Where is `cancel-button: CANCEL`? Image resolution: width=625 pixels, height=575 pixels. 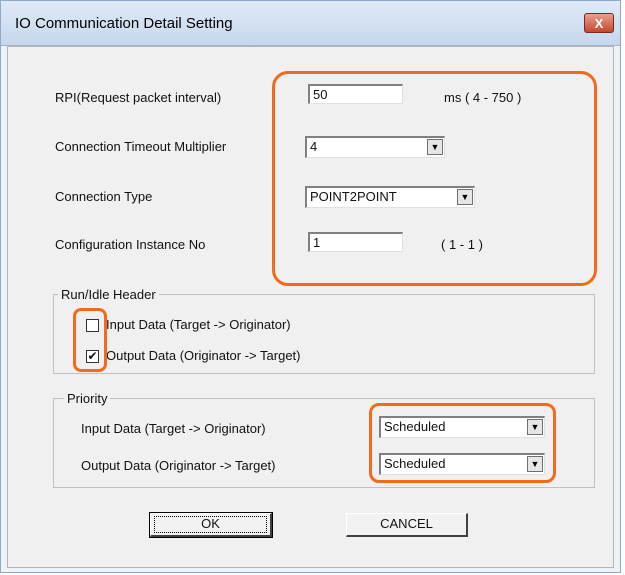
cancel-button: CANCEL is located at coordinates (407, 525).